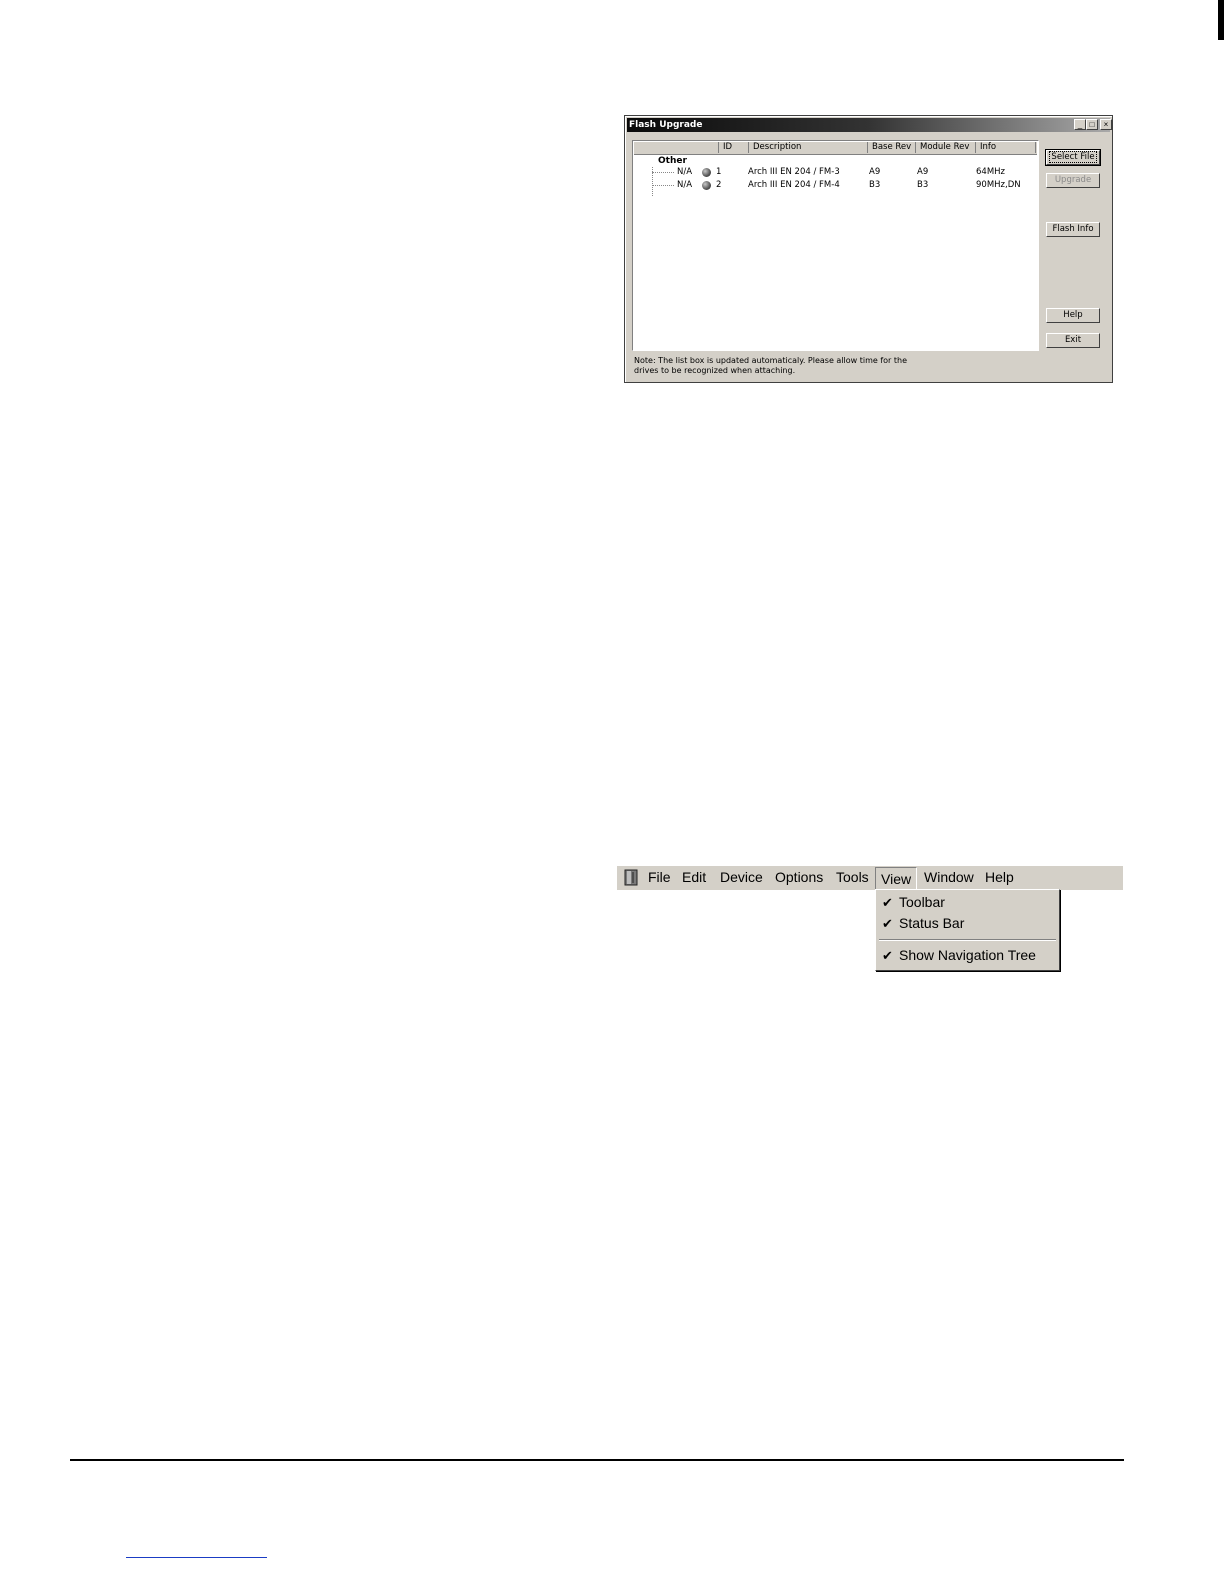 The width and height of the screenshot is (1224, 1584). Describe the element at coordinates (741, 878) in the screenshot. I see `menu-device: Device` at that location.